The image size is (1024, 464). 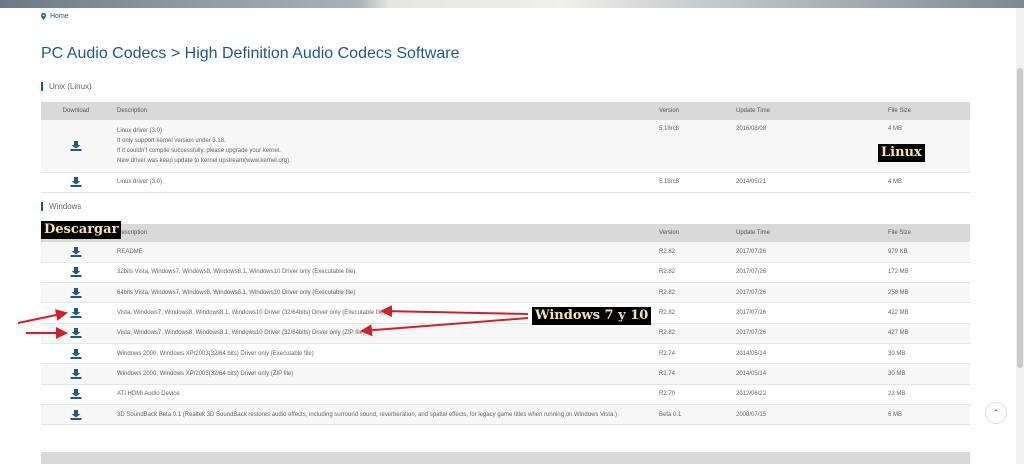 What do you see at coordinates (753, 111) in the screenshot?
I see `col-update-time: Update Time` at bounding box center [753, 111].